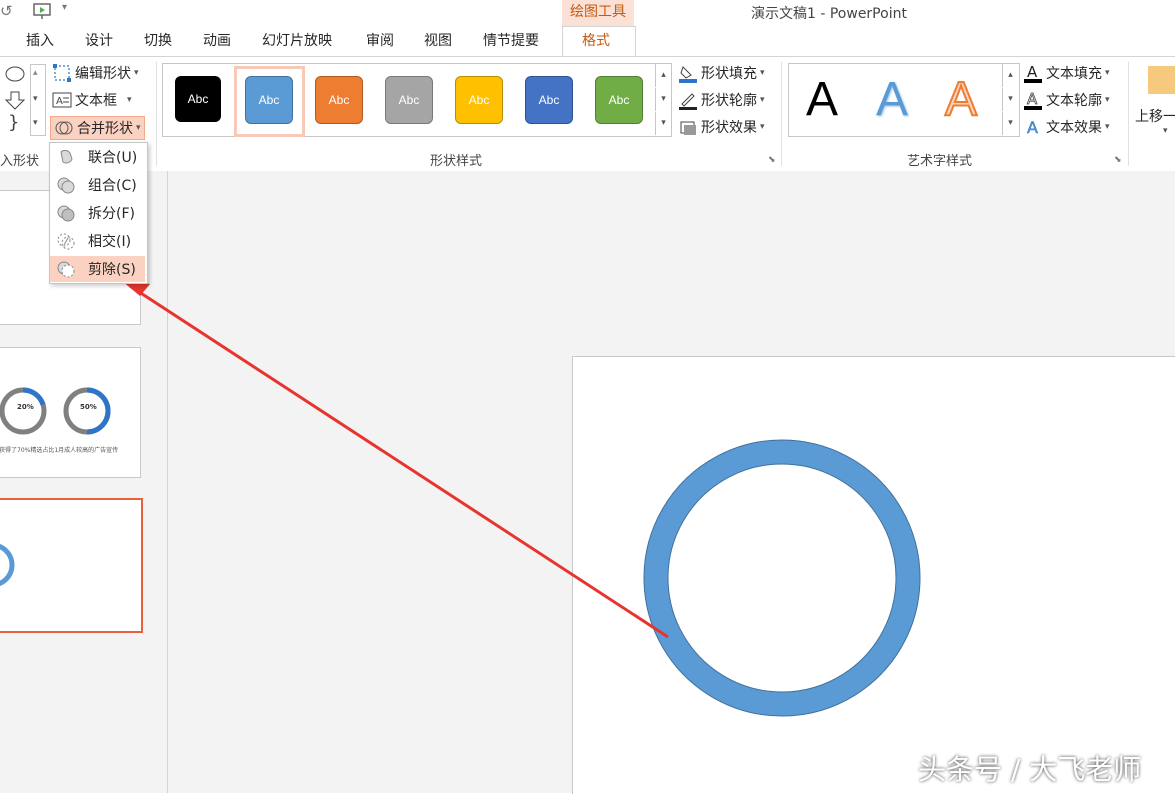 The image size is (1175, 794). What do you see at coordinates (62, 73) in the screenshot?
I see `edit-shape-icon` at bounding box center [62, 73].